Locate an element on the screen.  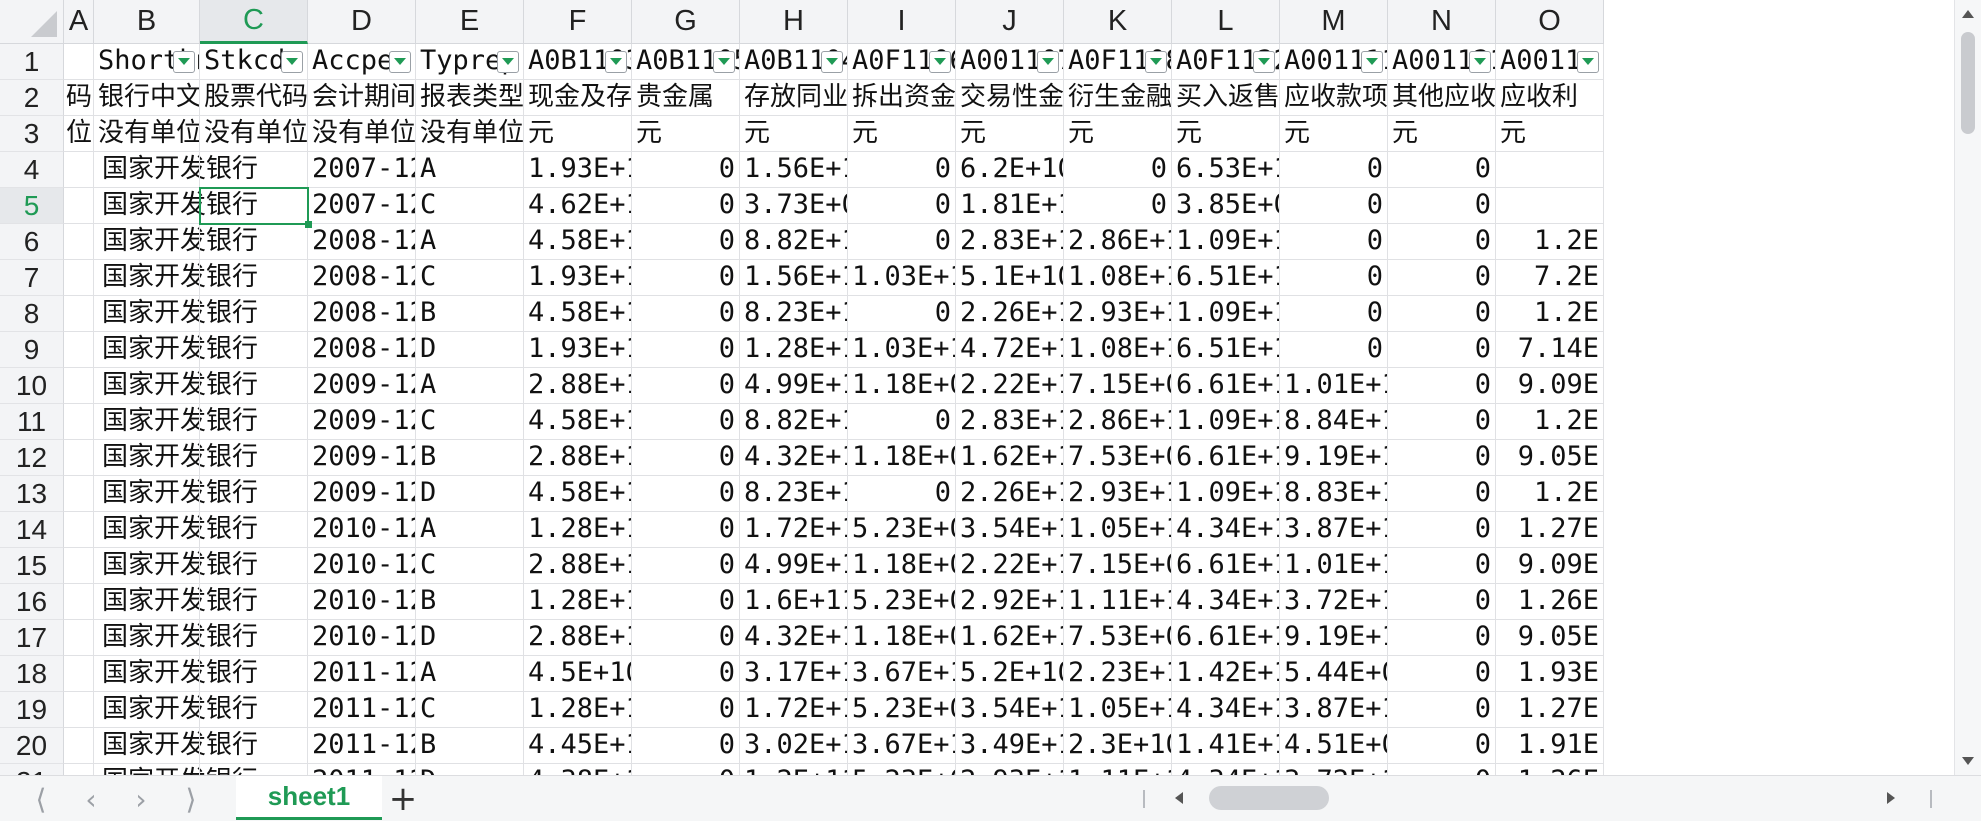
table-cell: 2009-12-3 is located at coordinates (362, 458).